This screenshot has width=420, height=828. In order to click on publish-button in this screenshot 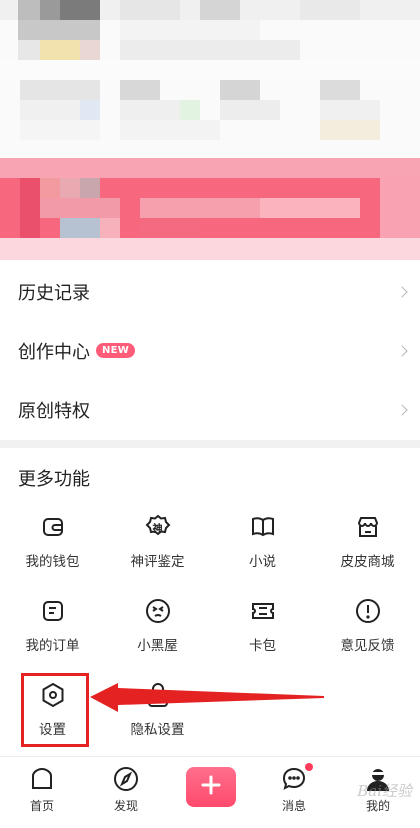, I will do `click(211, 787)`.